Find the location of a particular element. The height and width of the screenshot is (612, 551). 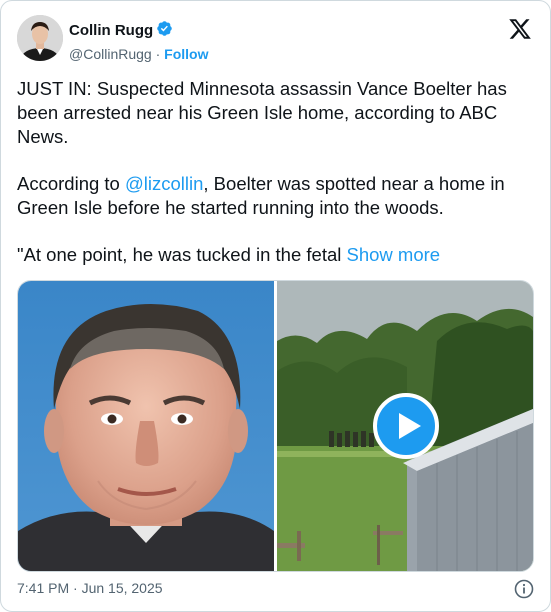

follow-button: Follow is located at coordinates (186, 54).